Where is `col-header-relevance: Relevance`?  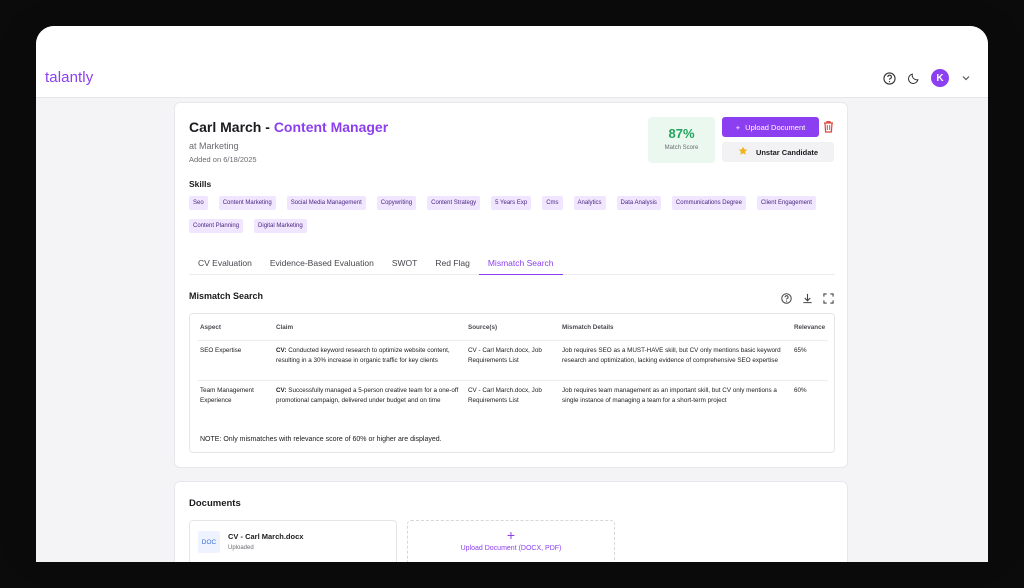
col-header-relevance: Relevance is located at coordinates (810, 327).